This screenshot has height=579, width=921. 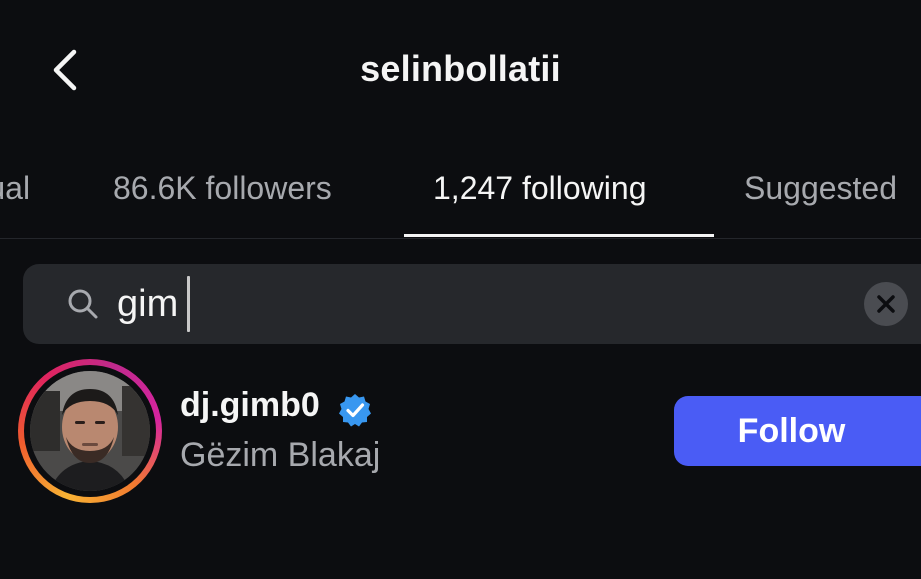 I want to click on story-ring, so click(x=90, y=431).